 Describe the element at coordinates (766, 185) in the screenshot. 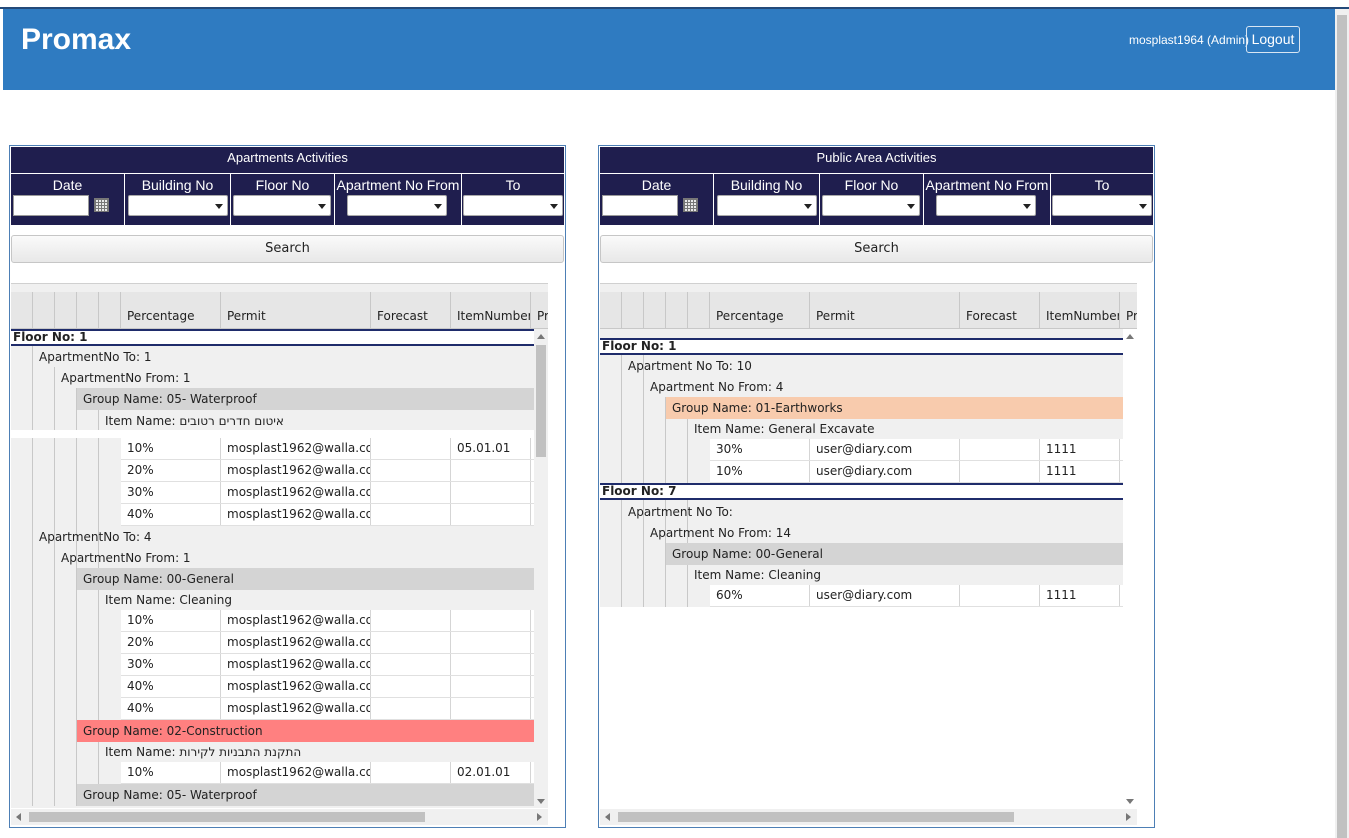

I see `building-label: Building No` at that location.